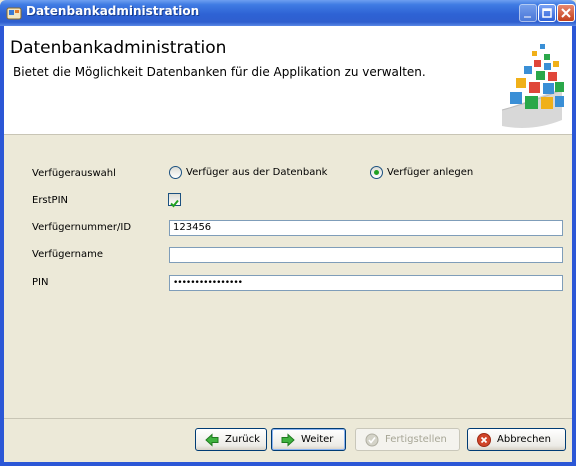 The width and height of the screenshot is (576, 466). What do you see at coordinates (317, 439) in the screenshot?
I see `next-button-label: Weiter` at bounding box center [317, 439].